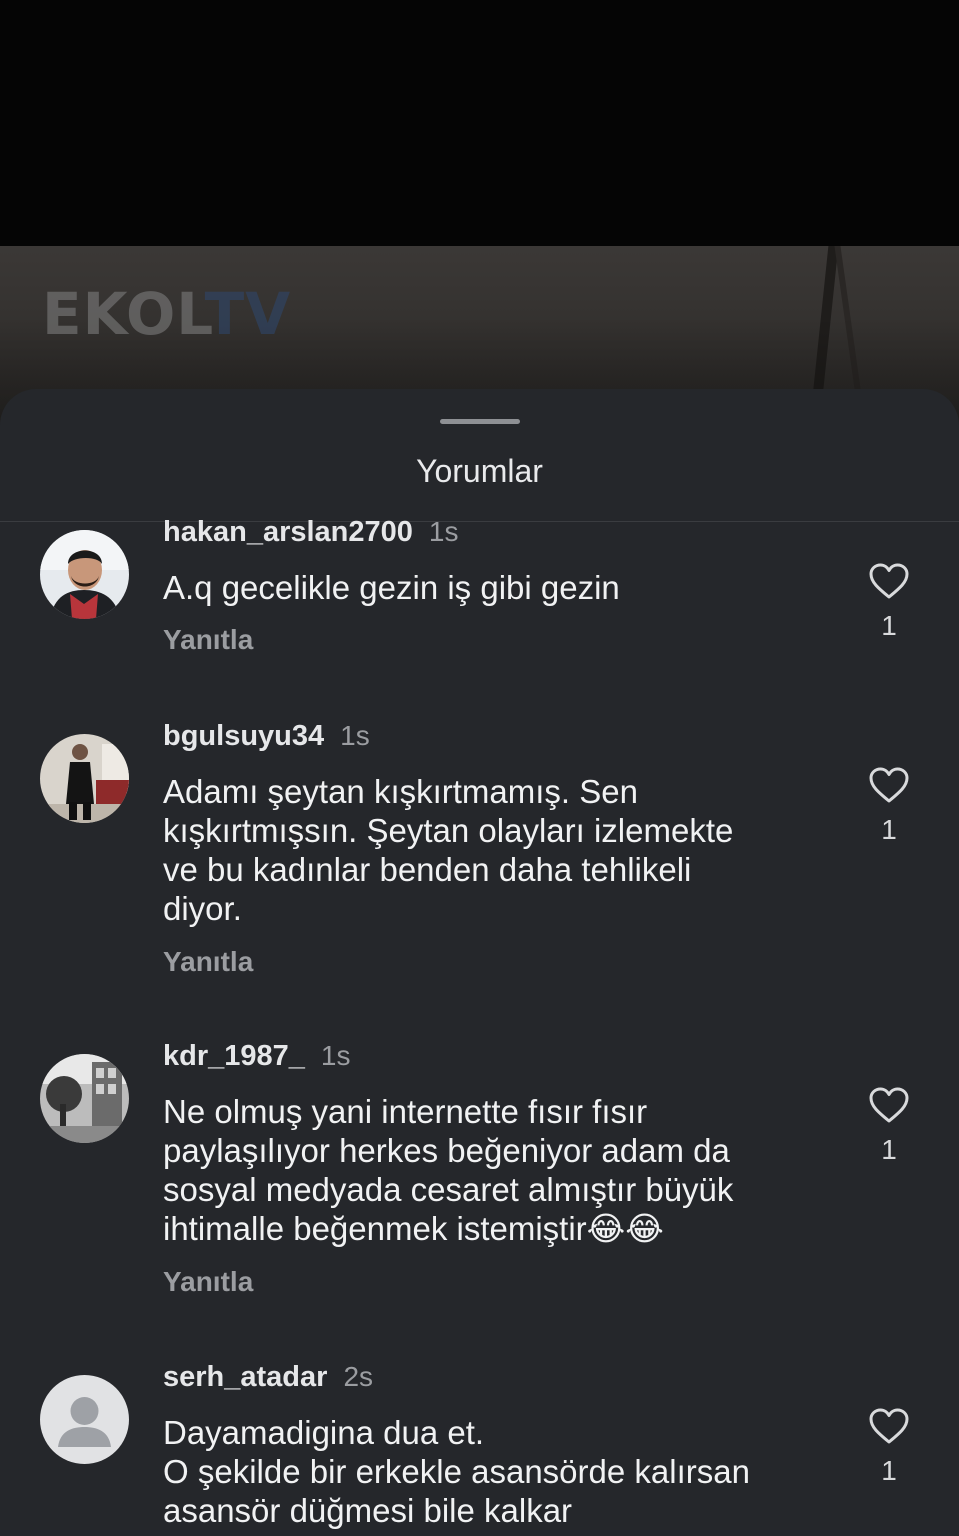 This screenshot has height=1536, width=959. I want to click on street-photo-bw-icon, so click(84, 1098).